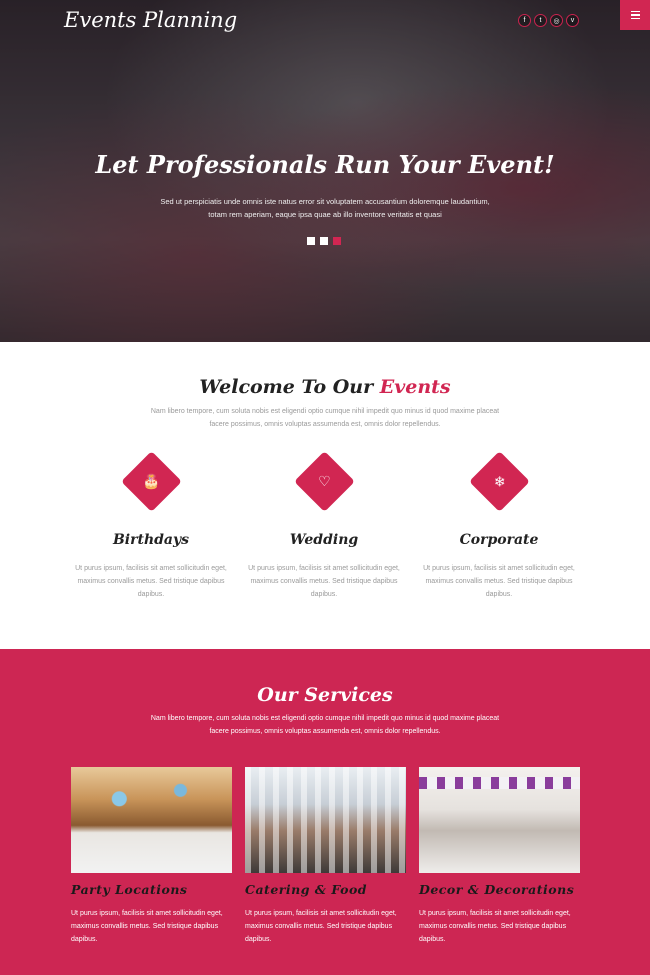 The image size is (650, 975). I want to click on welcome-title: Welcome To Our Events, so click(325, 387).